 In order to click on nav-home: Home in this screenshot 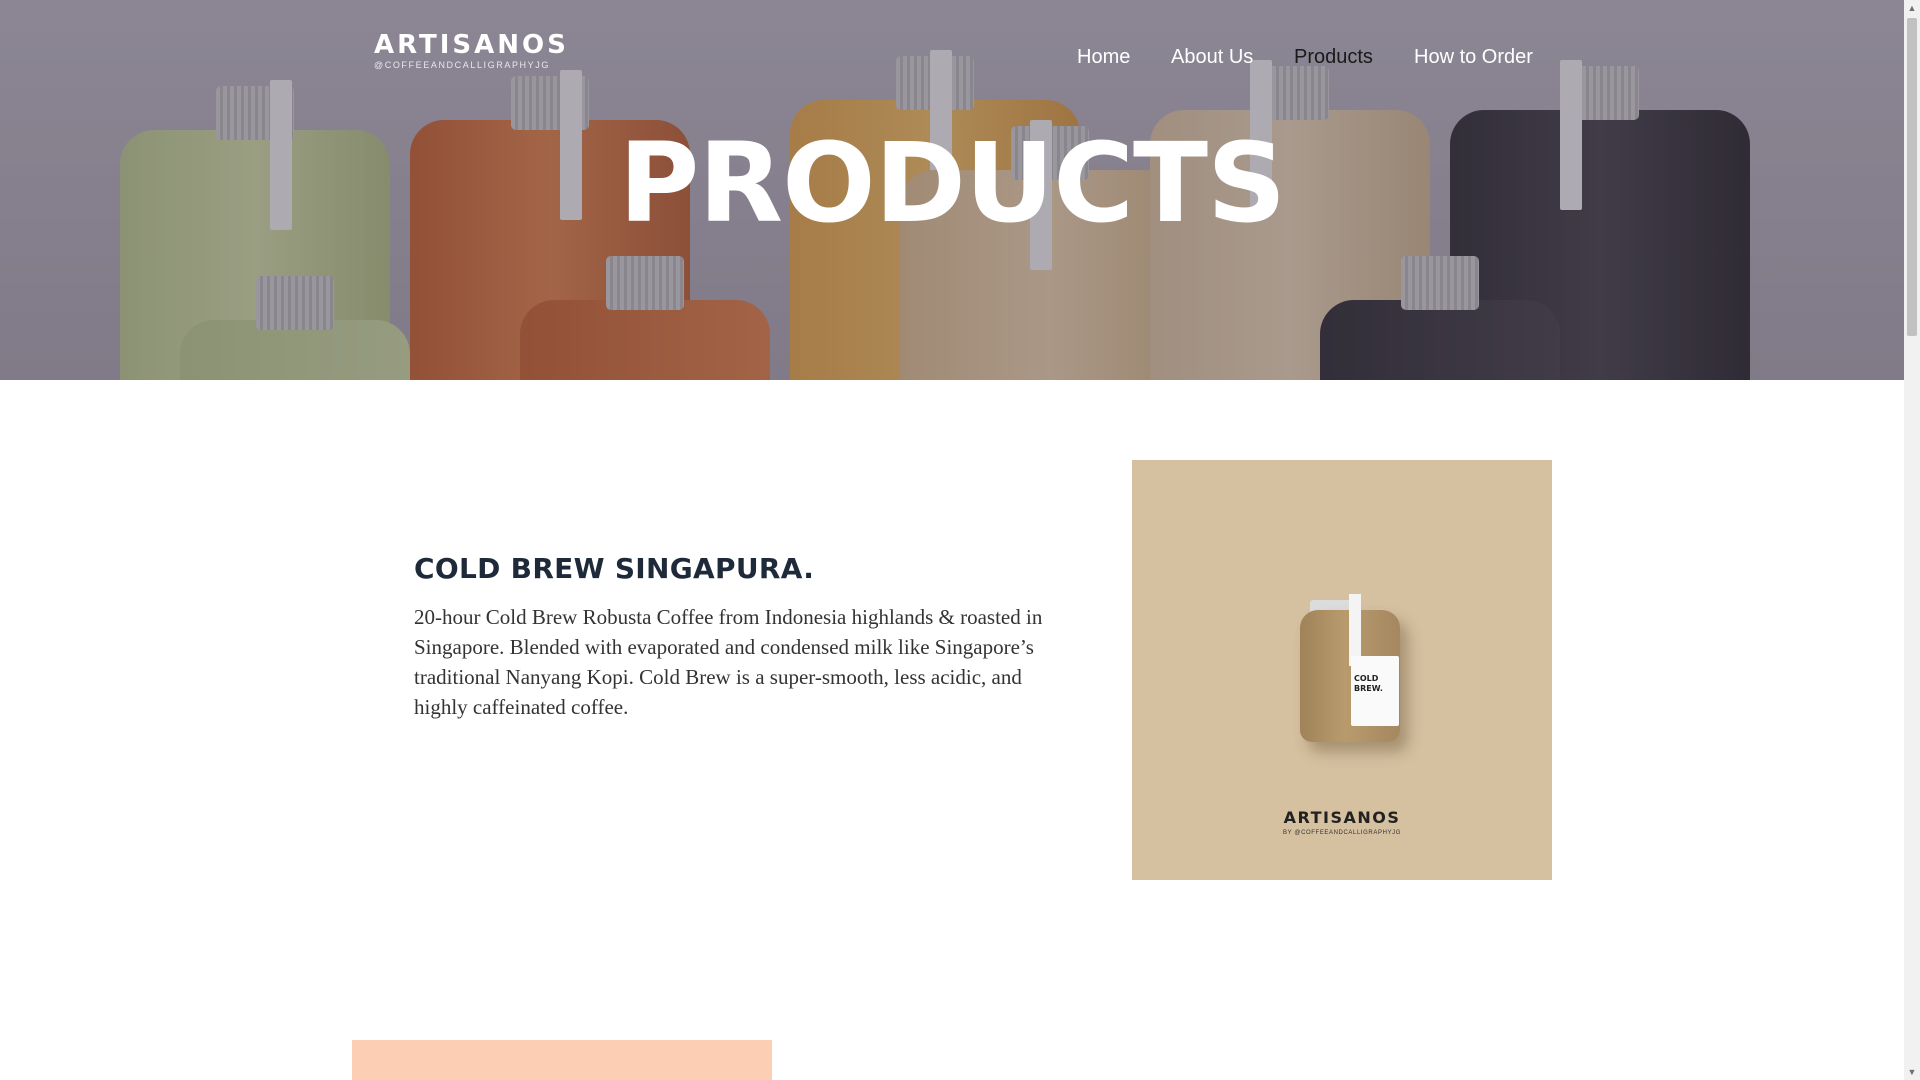, I will do `click(1103, 57)`.